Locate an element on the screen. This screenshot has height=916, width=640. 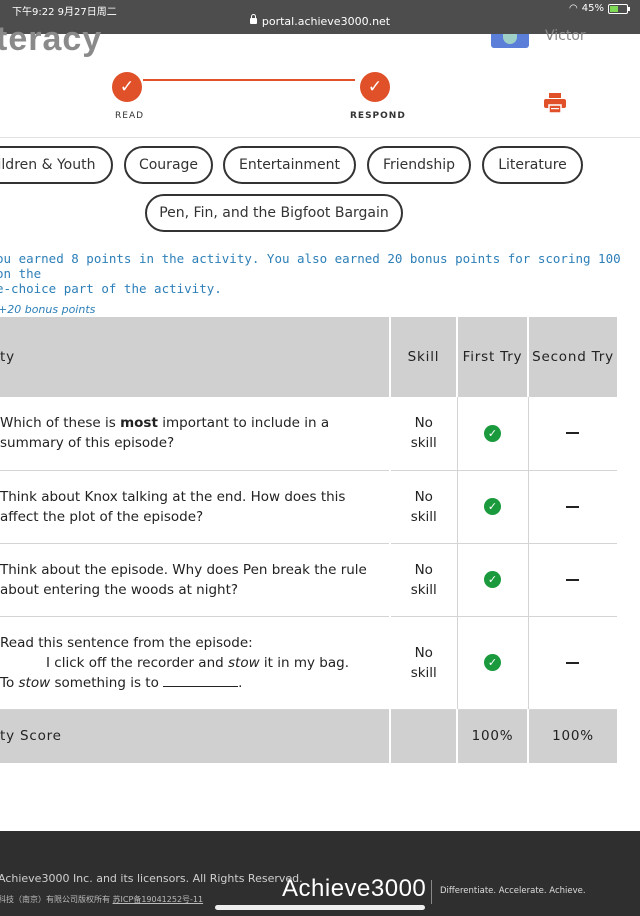
icp-link: 苏ICP备19041252号-11 is located at coordinates (158, 899).